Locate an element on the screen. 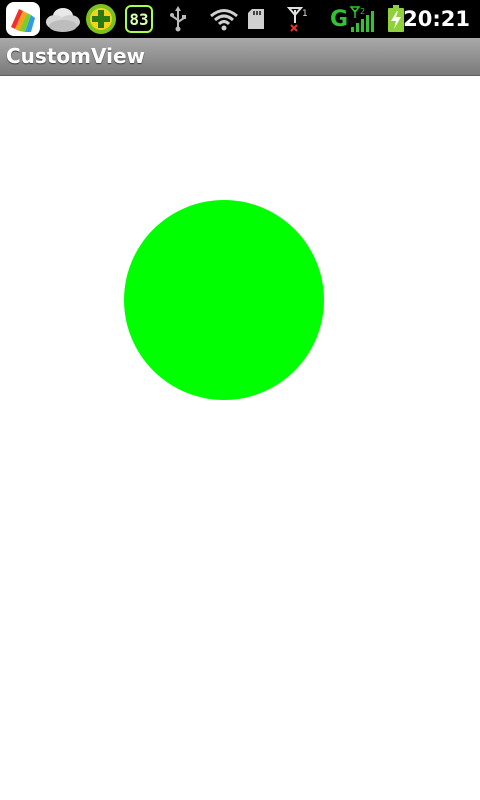 The width and height of the screenshot is (480, 800). no-signal-antenna-glyph: 1 is located at coordinates (297, 19).